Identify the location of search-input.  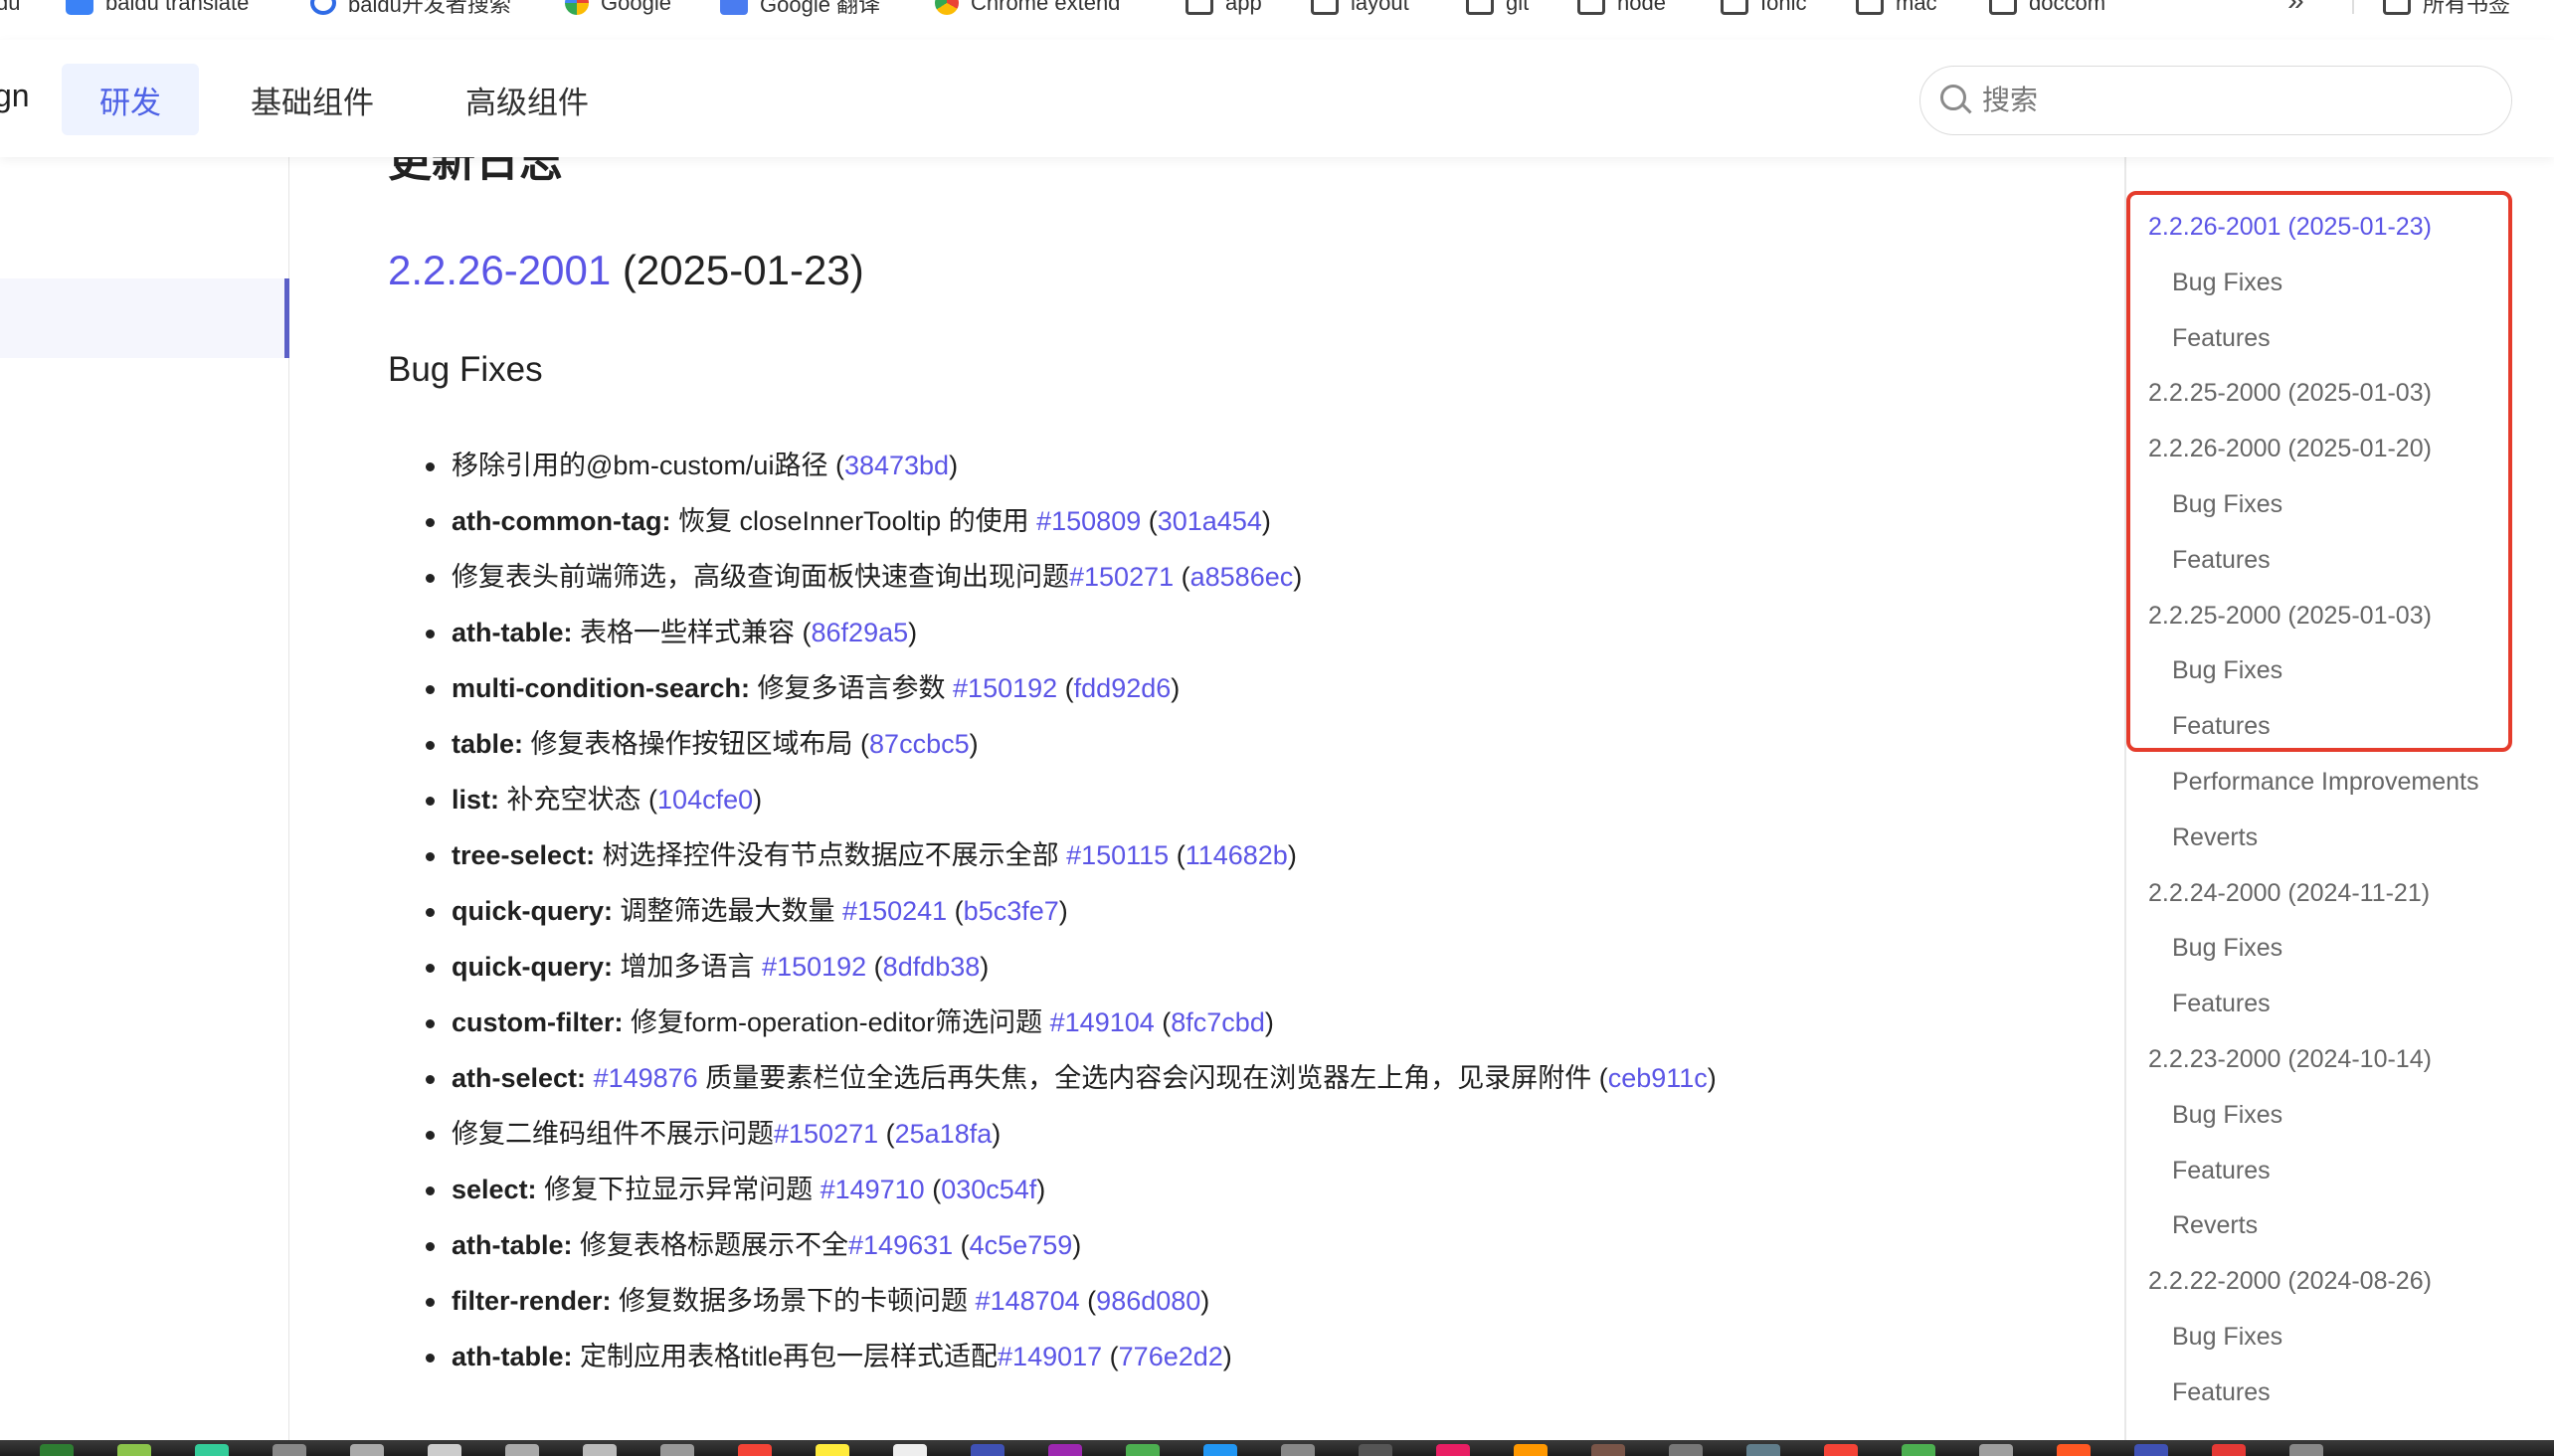
(2221, 100).